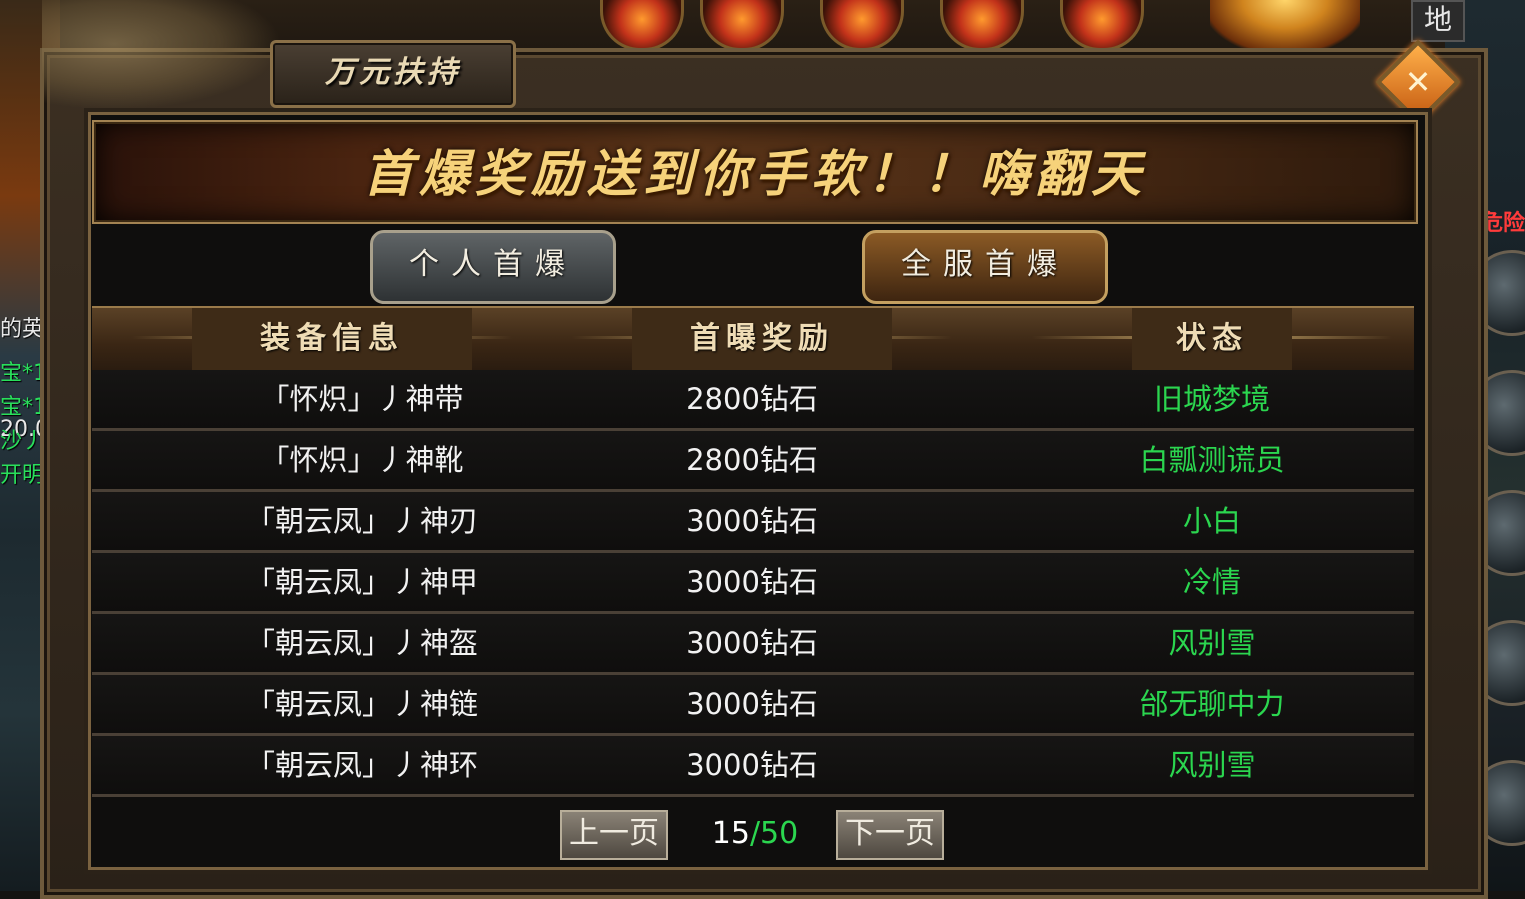  Describe the element at coordinates (1211, 582) in the screenshot. I see `status-player: 冷情` at that location.